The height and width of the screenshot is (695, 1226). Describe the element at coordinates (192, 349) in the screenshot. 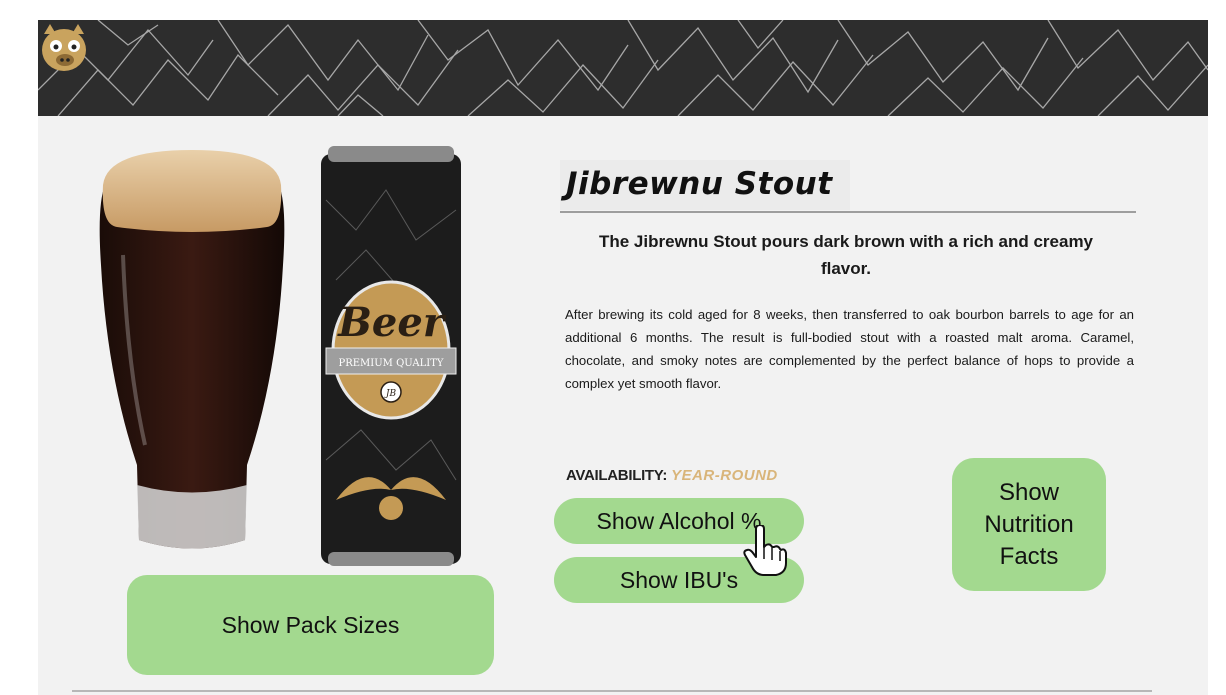

I see `beer-glass-image` at that location.